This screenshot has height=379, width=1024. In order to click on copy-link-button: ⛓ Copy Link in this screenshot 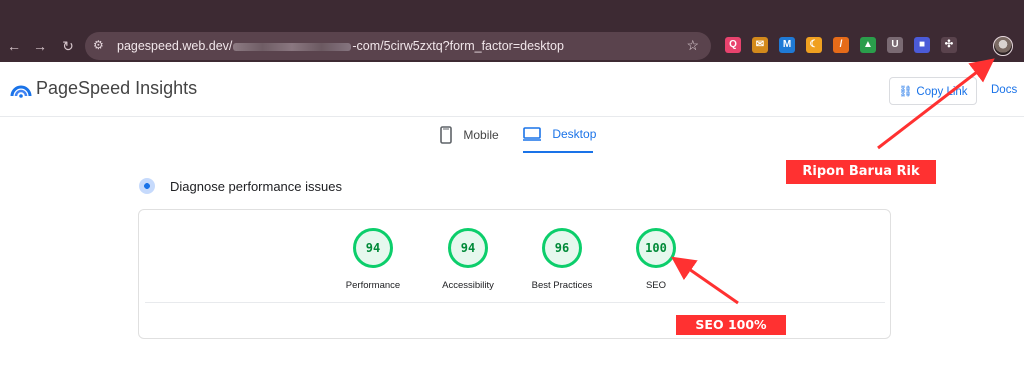, I will do `click(933, 91)`.